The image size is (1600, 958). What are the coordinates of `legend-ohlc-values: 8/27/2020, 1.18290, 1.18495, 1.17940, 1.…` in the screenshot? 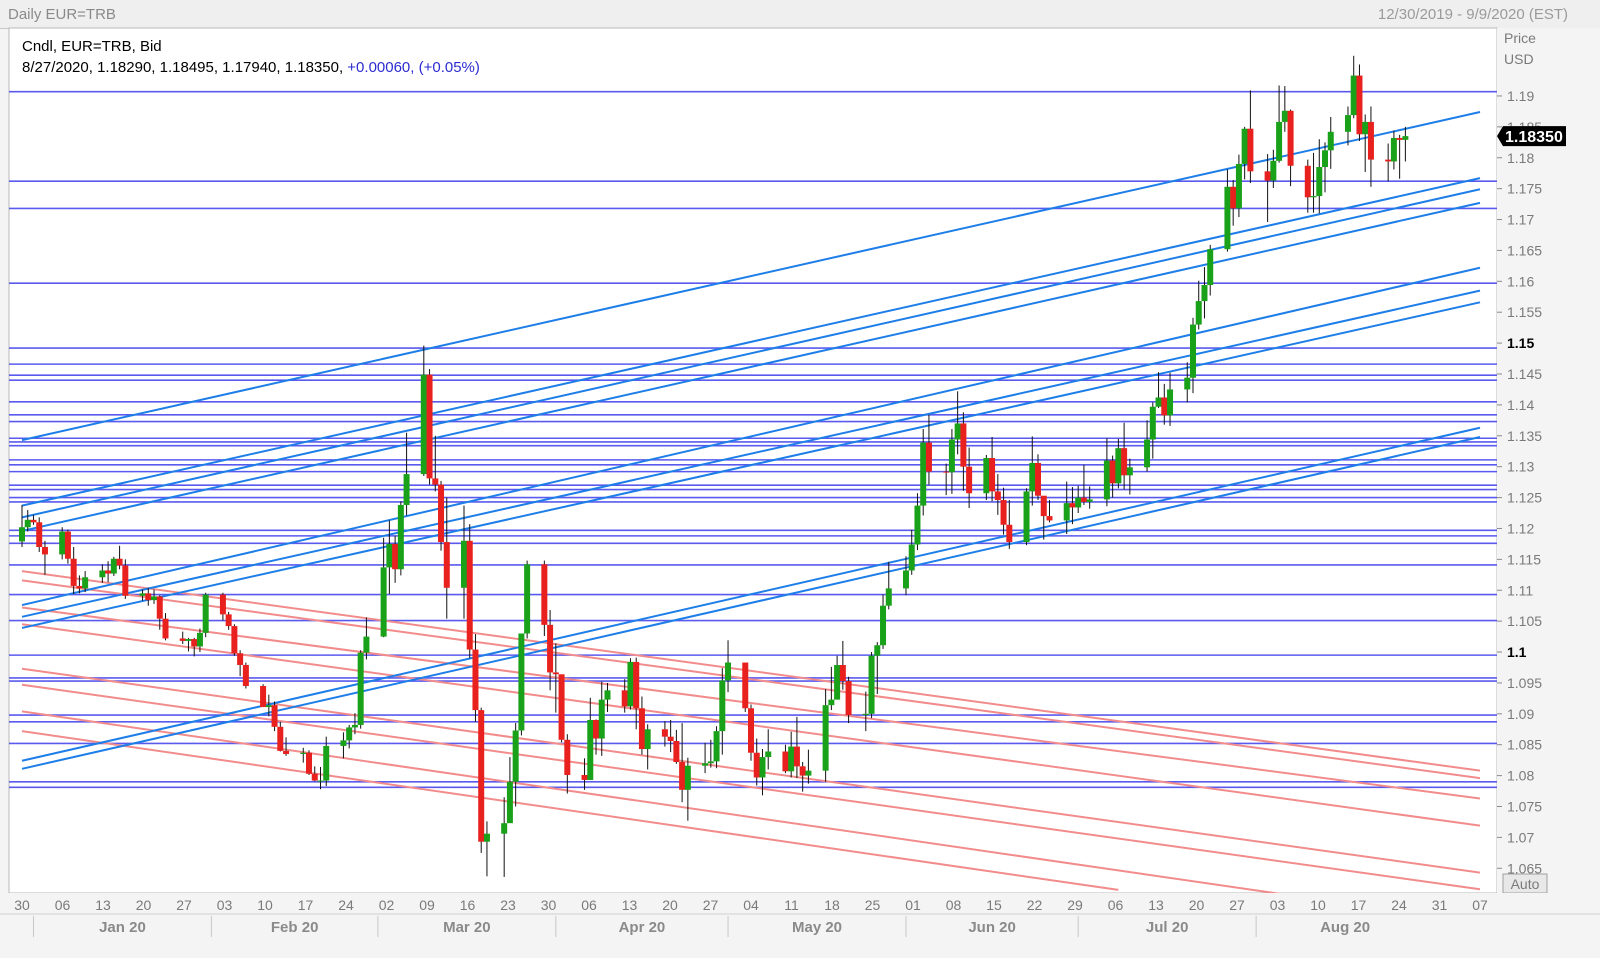 It's located at (183, 67).